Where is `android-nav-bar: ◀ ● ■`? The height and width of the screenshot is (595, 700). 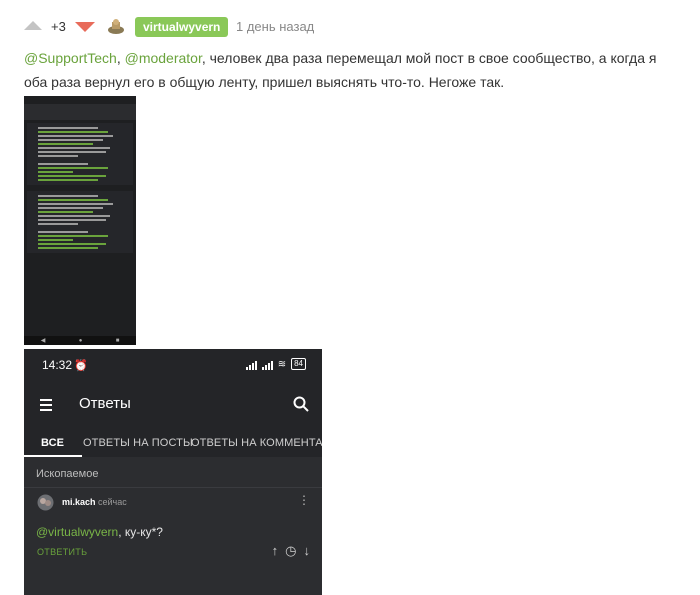
android-nav-bar: ◀ ● ■ is located at coordinates (80, 340).